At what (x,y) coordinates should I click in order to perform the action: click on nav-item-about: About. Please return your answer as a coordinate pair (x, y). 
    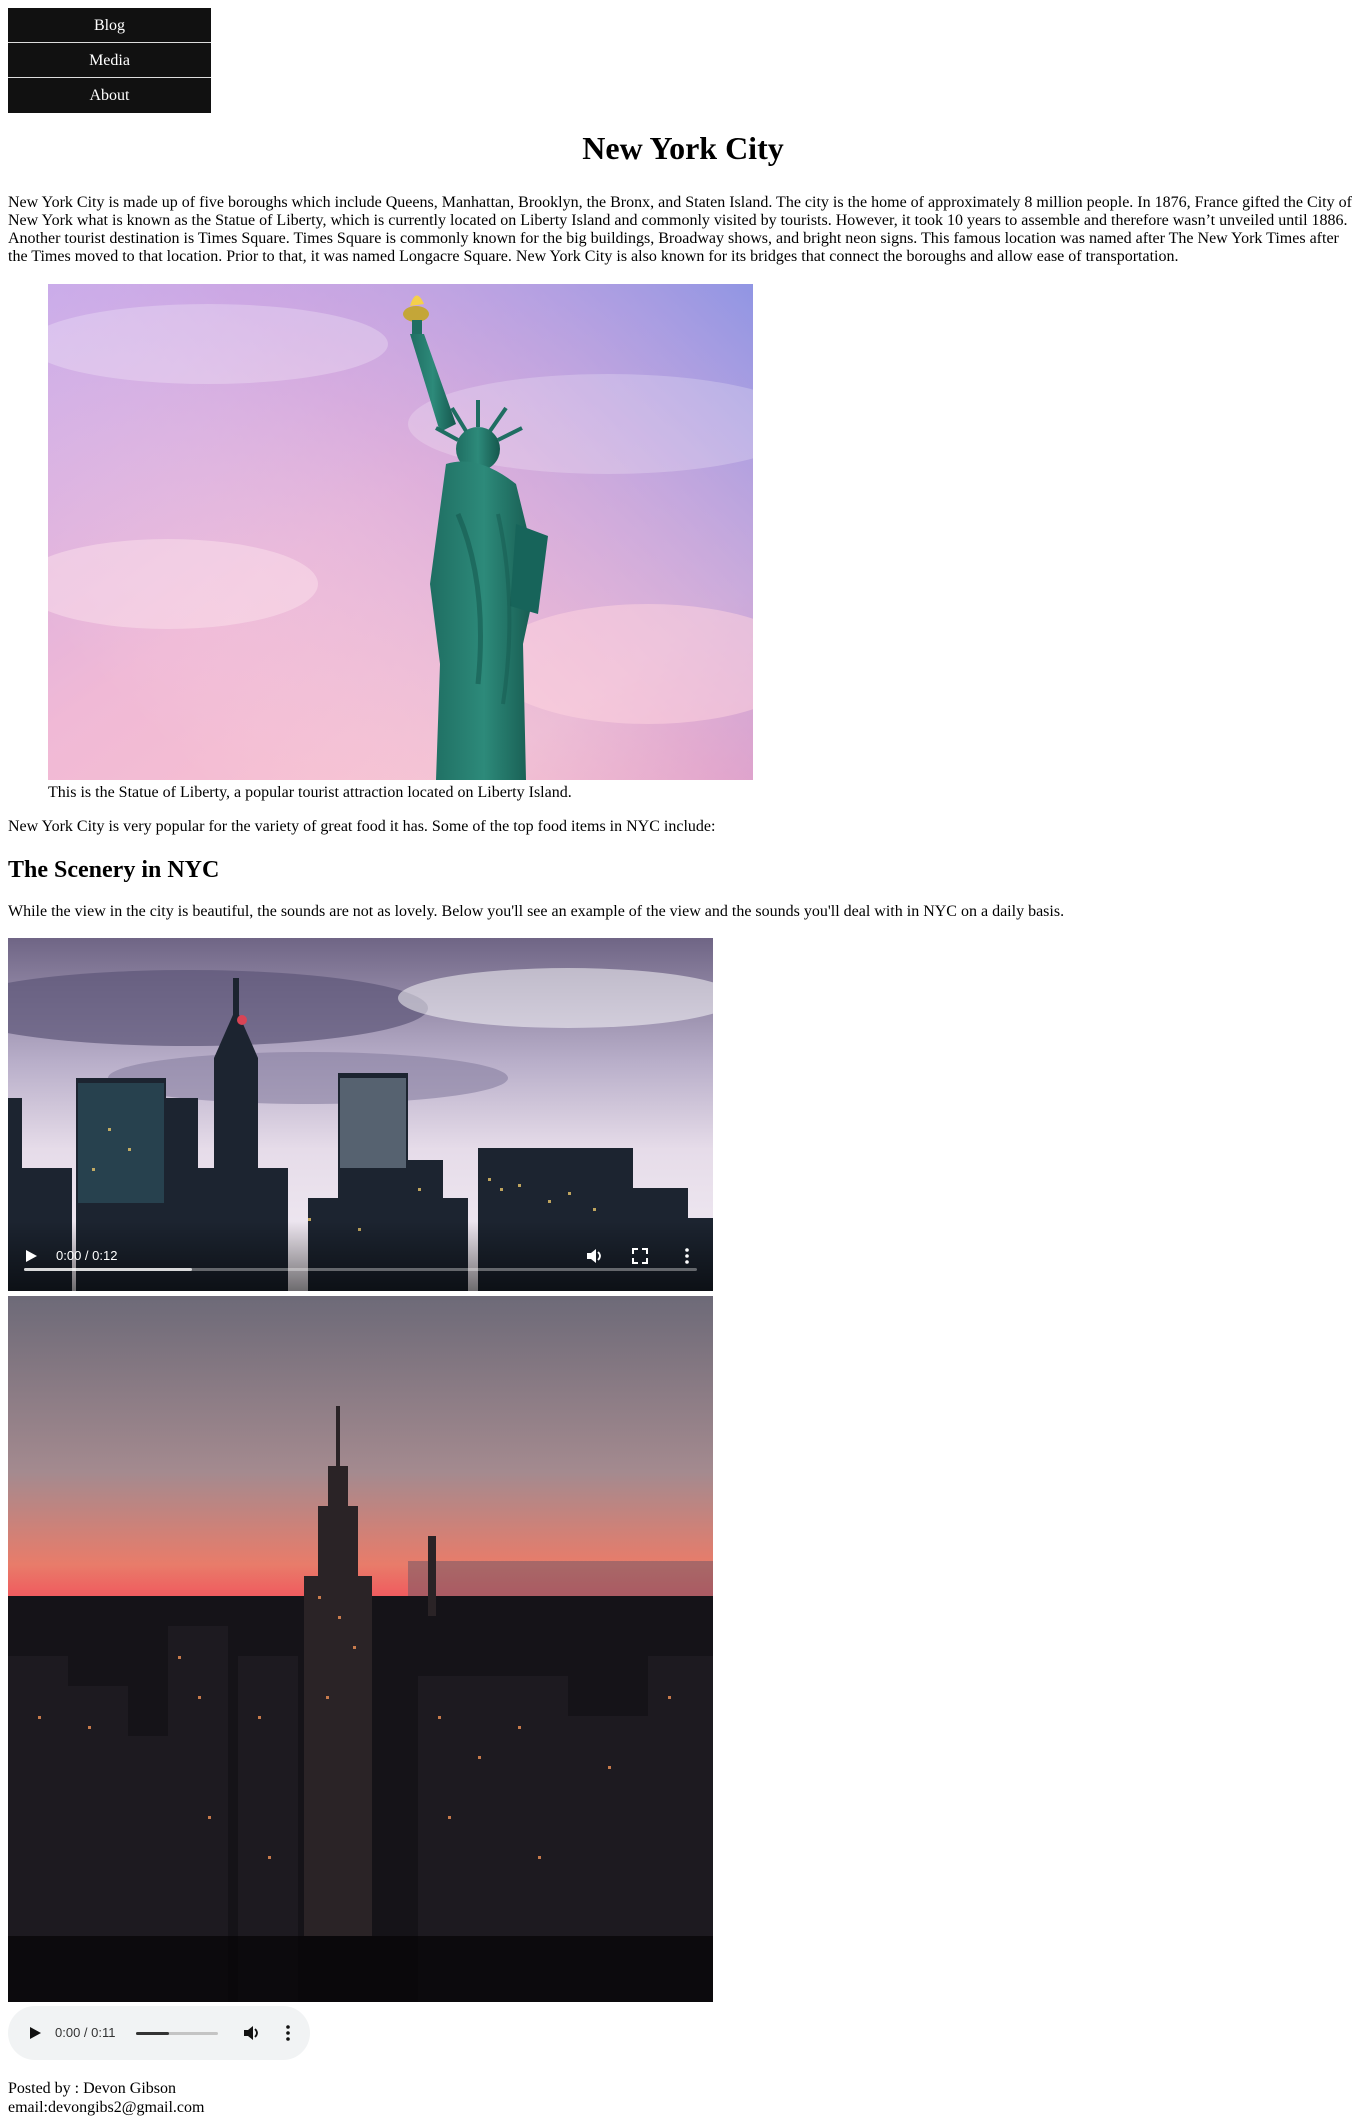
    Looking at the image, I should click on (109, 95).